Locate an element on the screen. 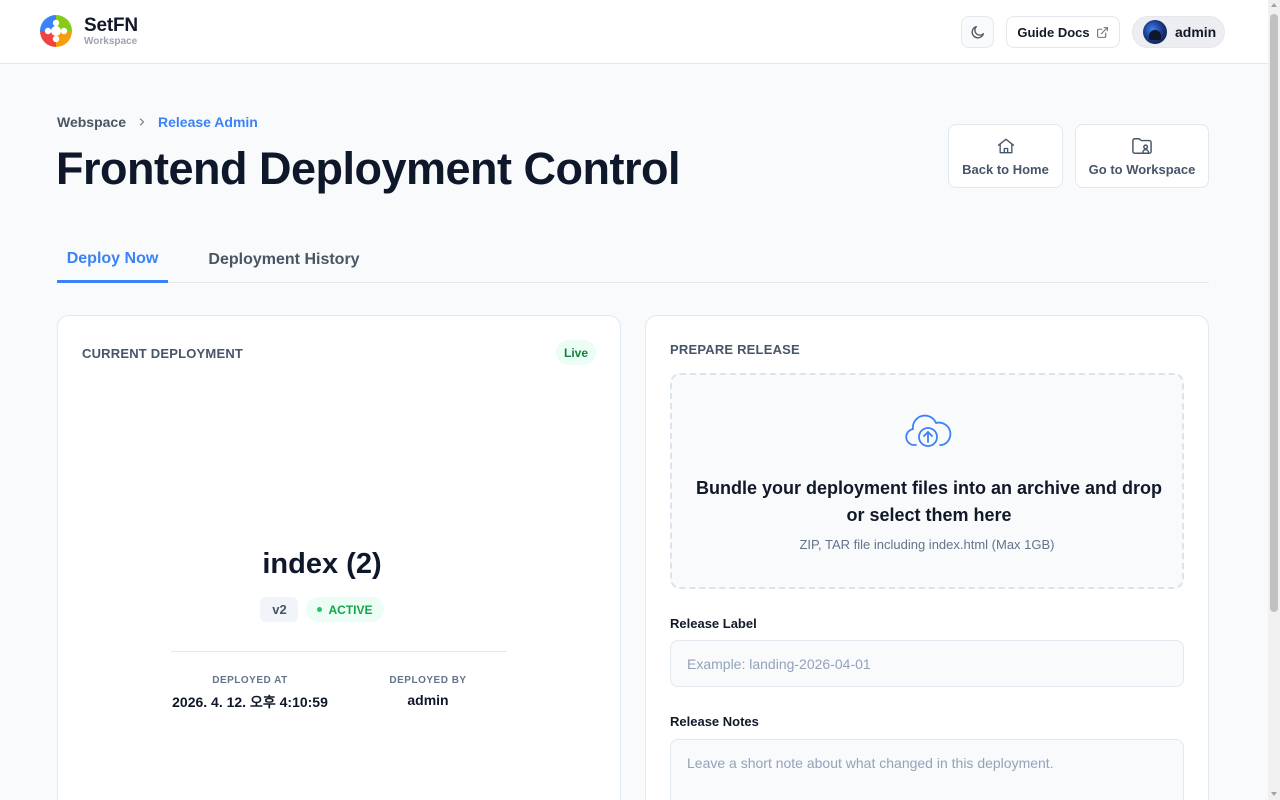  current-deployment-label: CURRENT DEPLOYMENT is located at coordinates (163, 353).